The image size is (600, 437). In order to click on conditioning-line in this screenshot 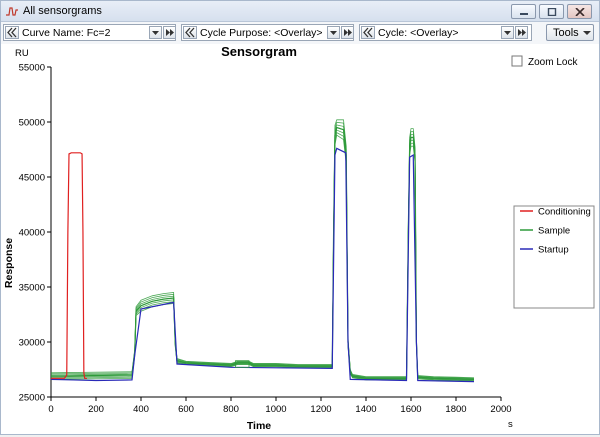, I will do `click(69, 265)`.